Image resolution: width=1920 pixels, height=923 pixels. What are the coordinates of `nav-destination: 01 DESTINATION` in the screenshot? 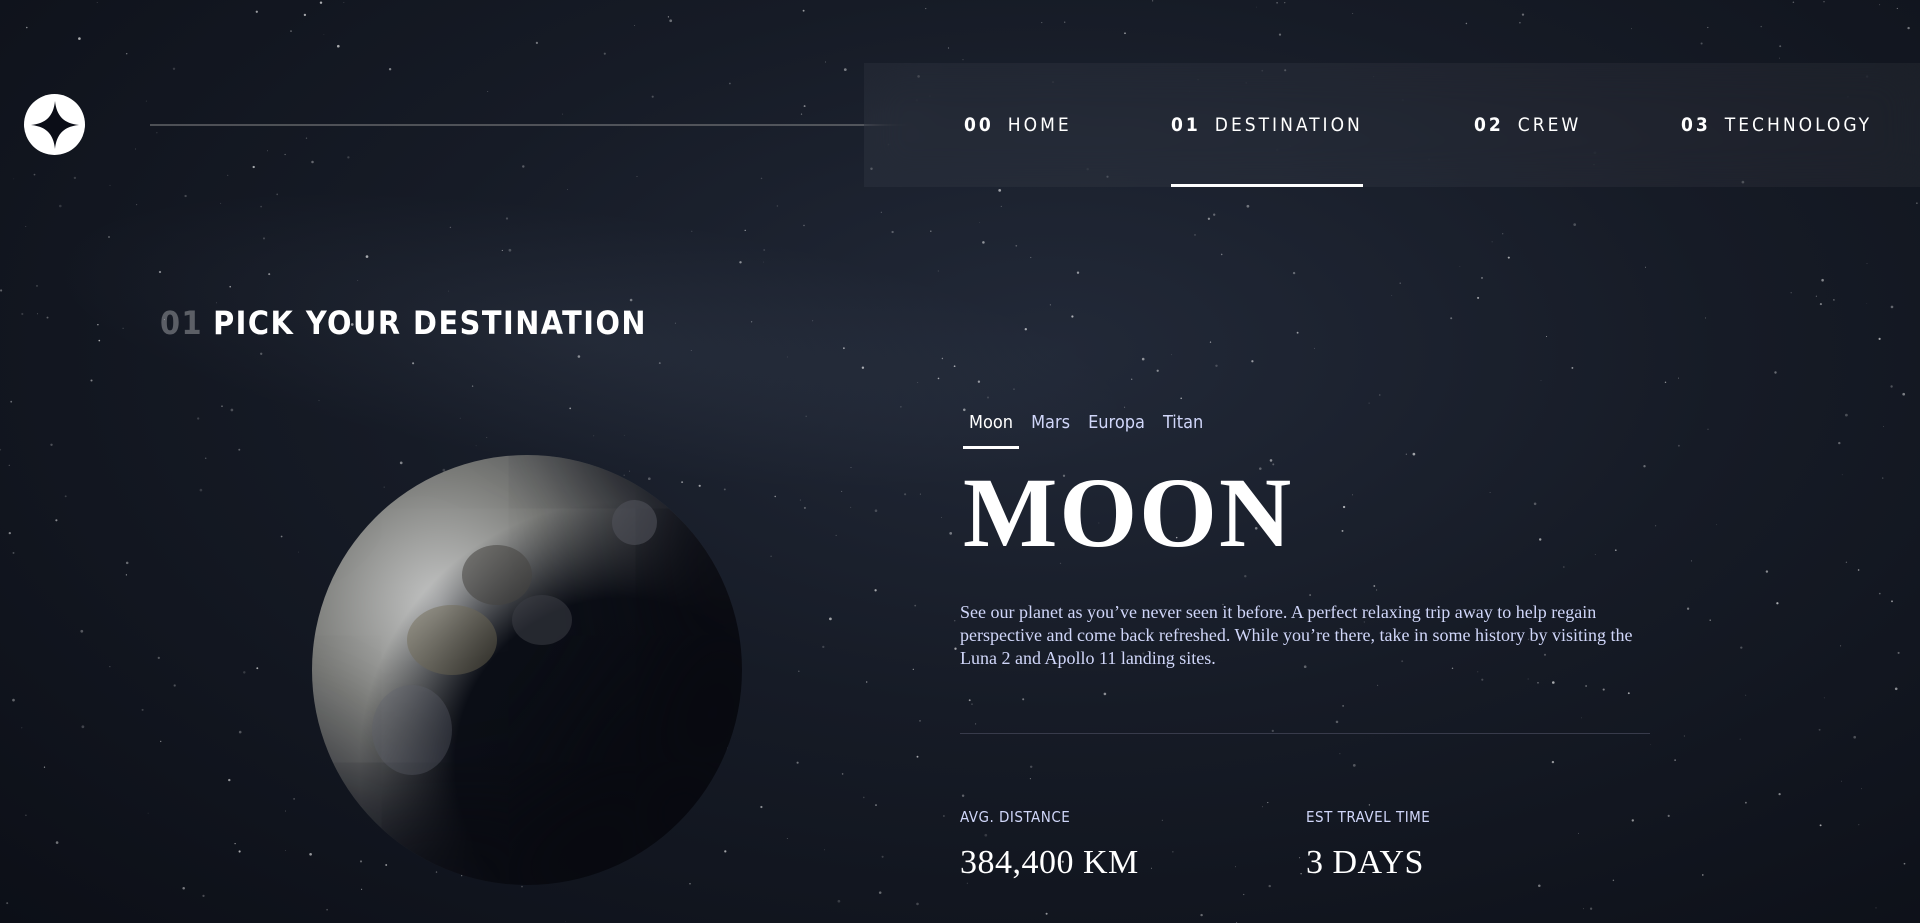 It's located at (1267, 125).